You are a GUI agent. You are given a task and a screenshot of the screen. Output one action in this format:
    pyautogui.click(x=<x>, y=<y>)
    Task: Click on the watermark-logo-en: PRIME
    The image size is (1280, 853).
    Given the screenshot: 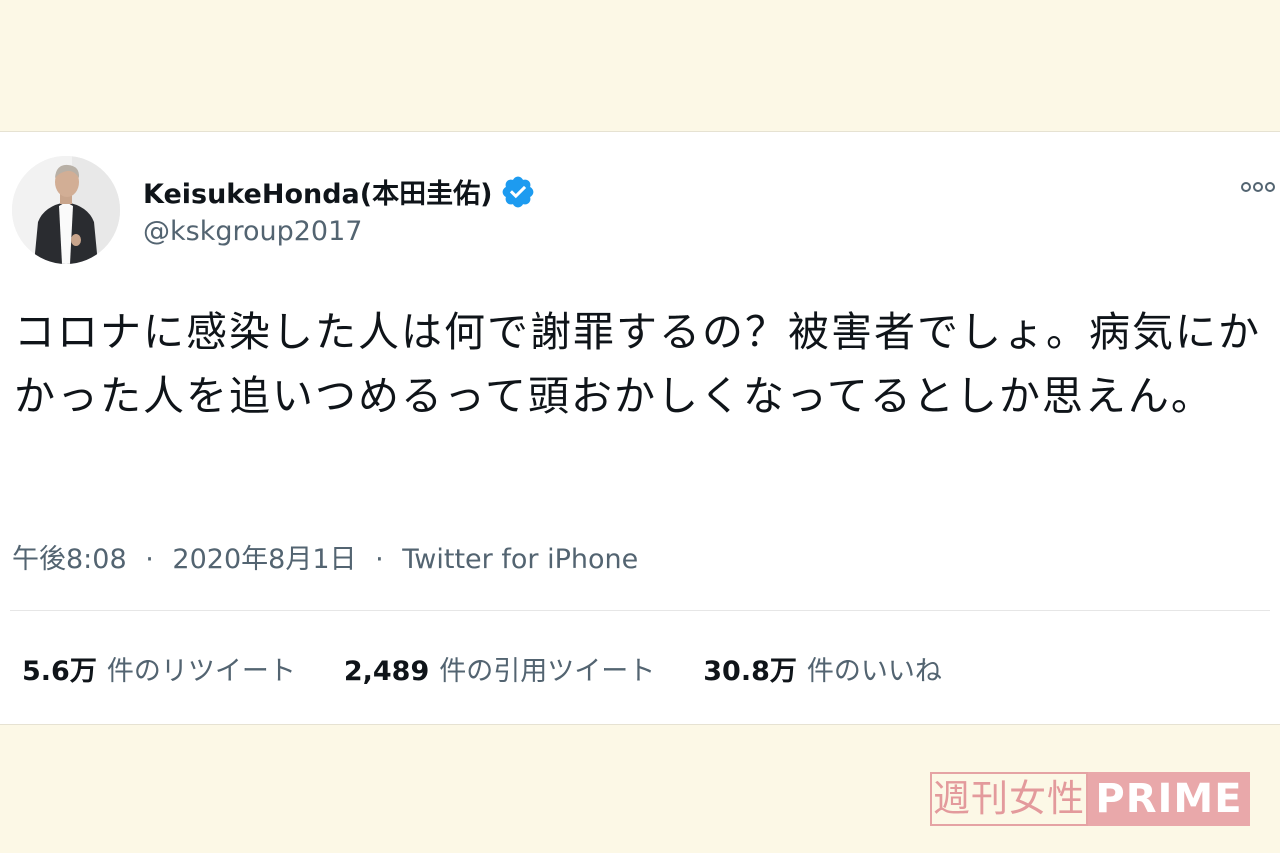 What is the action you would take?
    pyautogui.click(x=1169, y=799)
    